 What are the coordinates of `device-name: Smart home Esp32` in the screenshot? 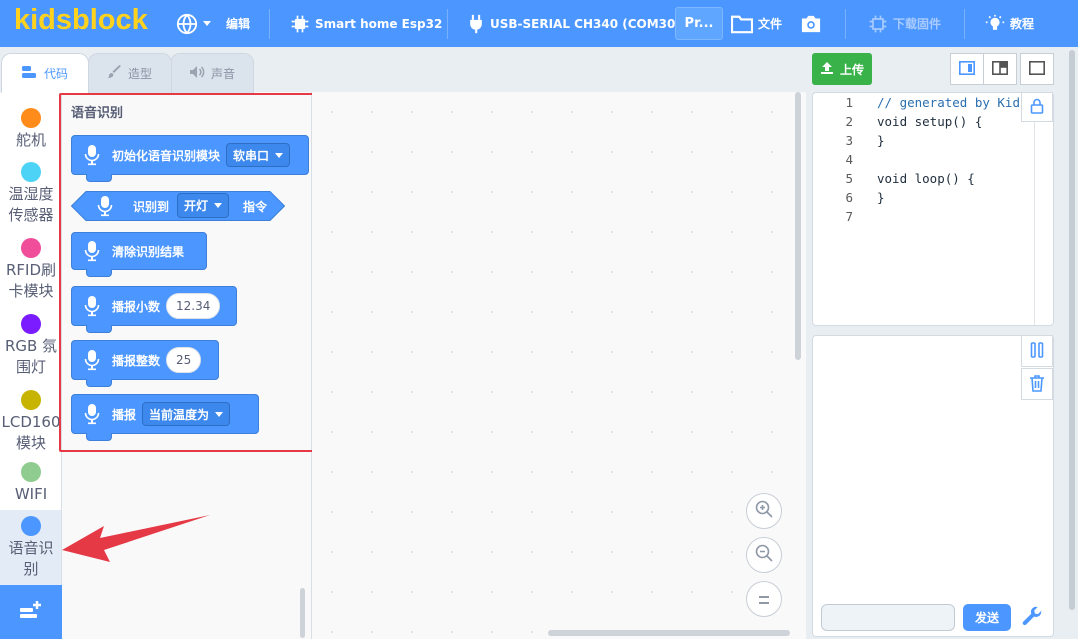 It's located at (379, 23).